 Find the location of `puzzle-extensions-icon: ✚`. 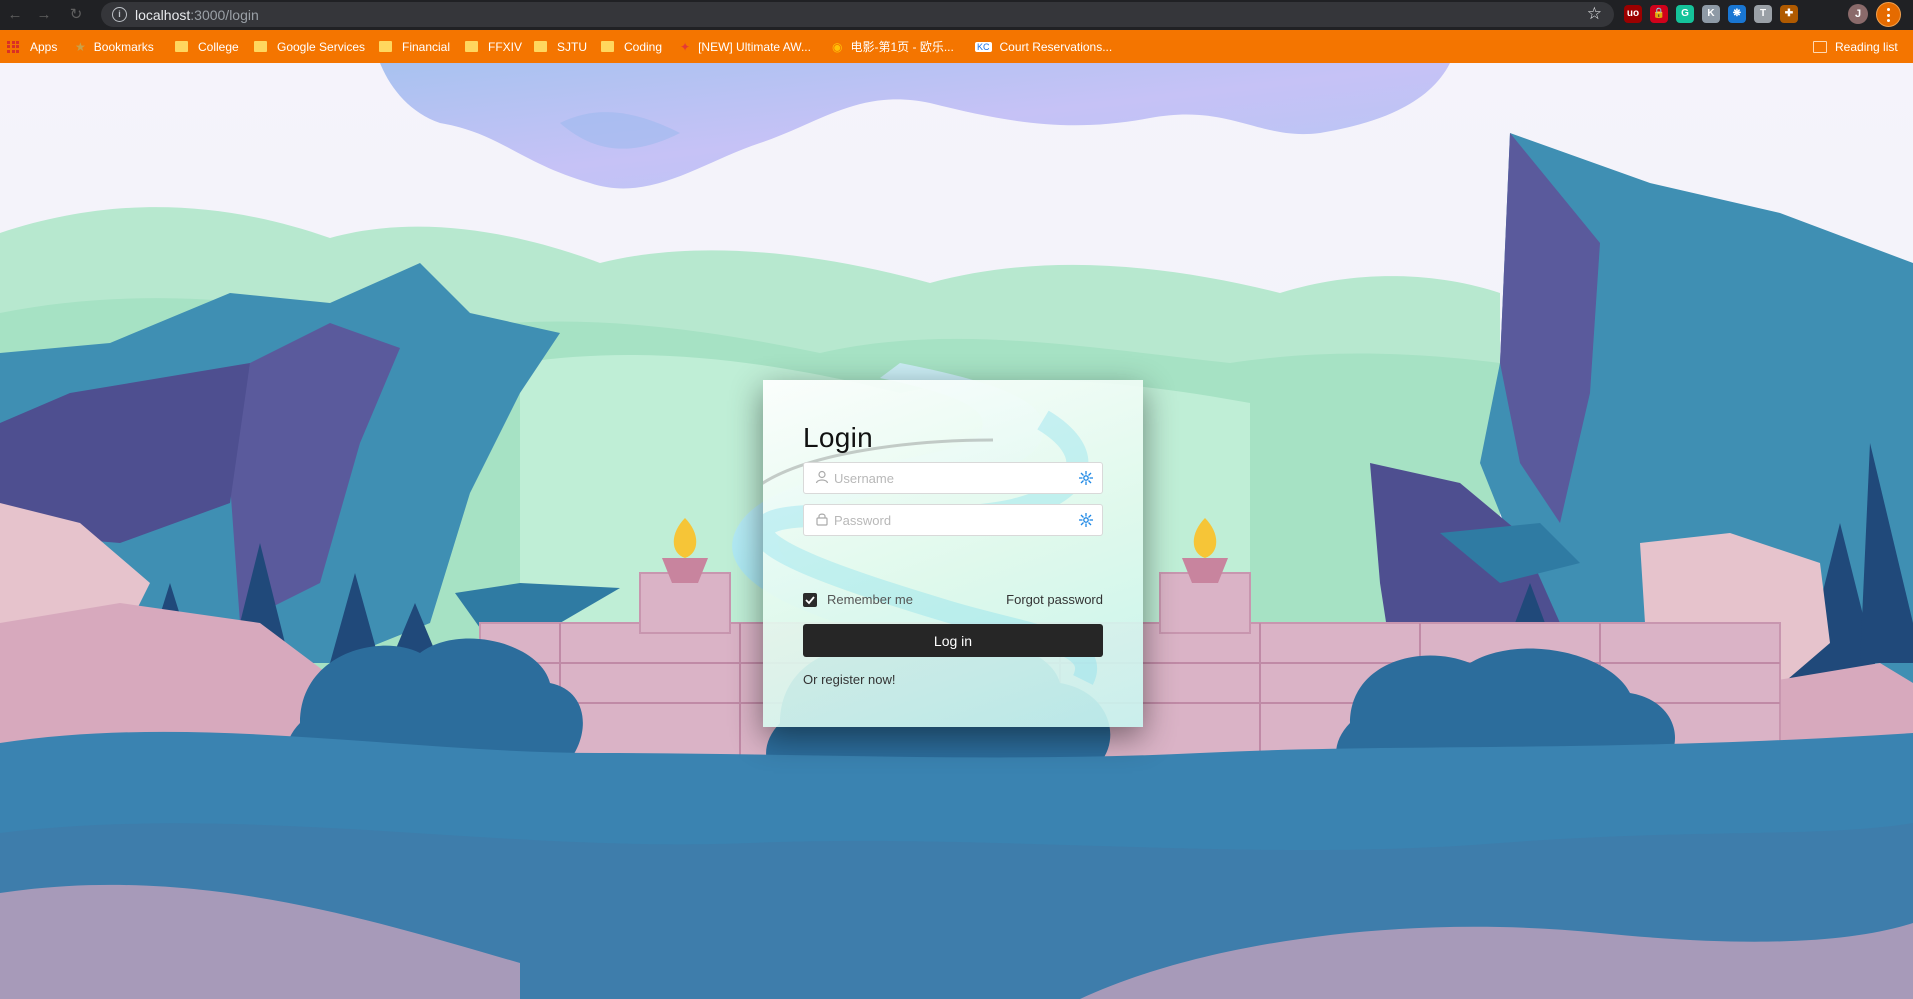

puzzle-extensions-icon: ✚ is located at coordinates (1789, 14).